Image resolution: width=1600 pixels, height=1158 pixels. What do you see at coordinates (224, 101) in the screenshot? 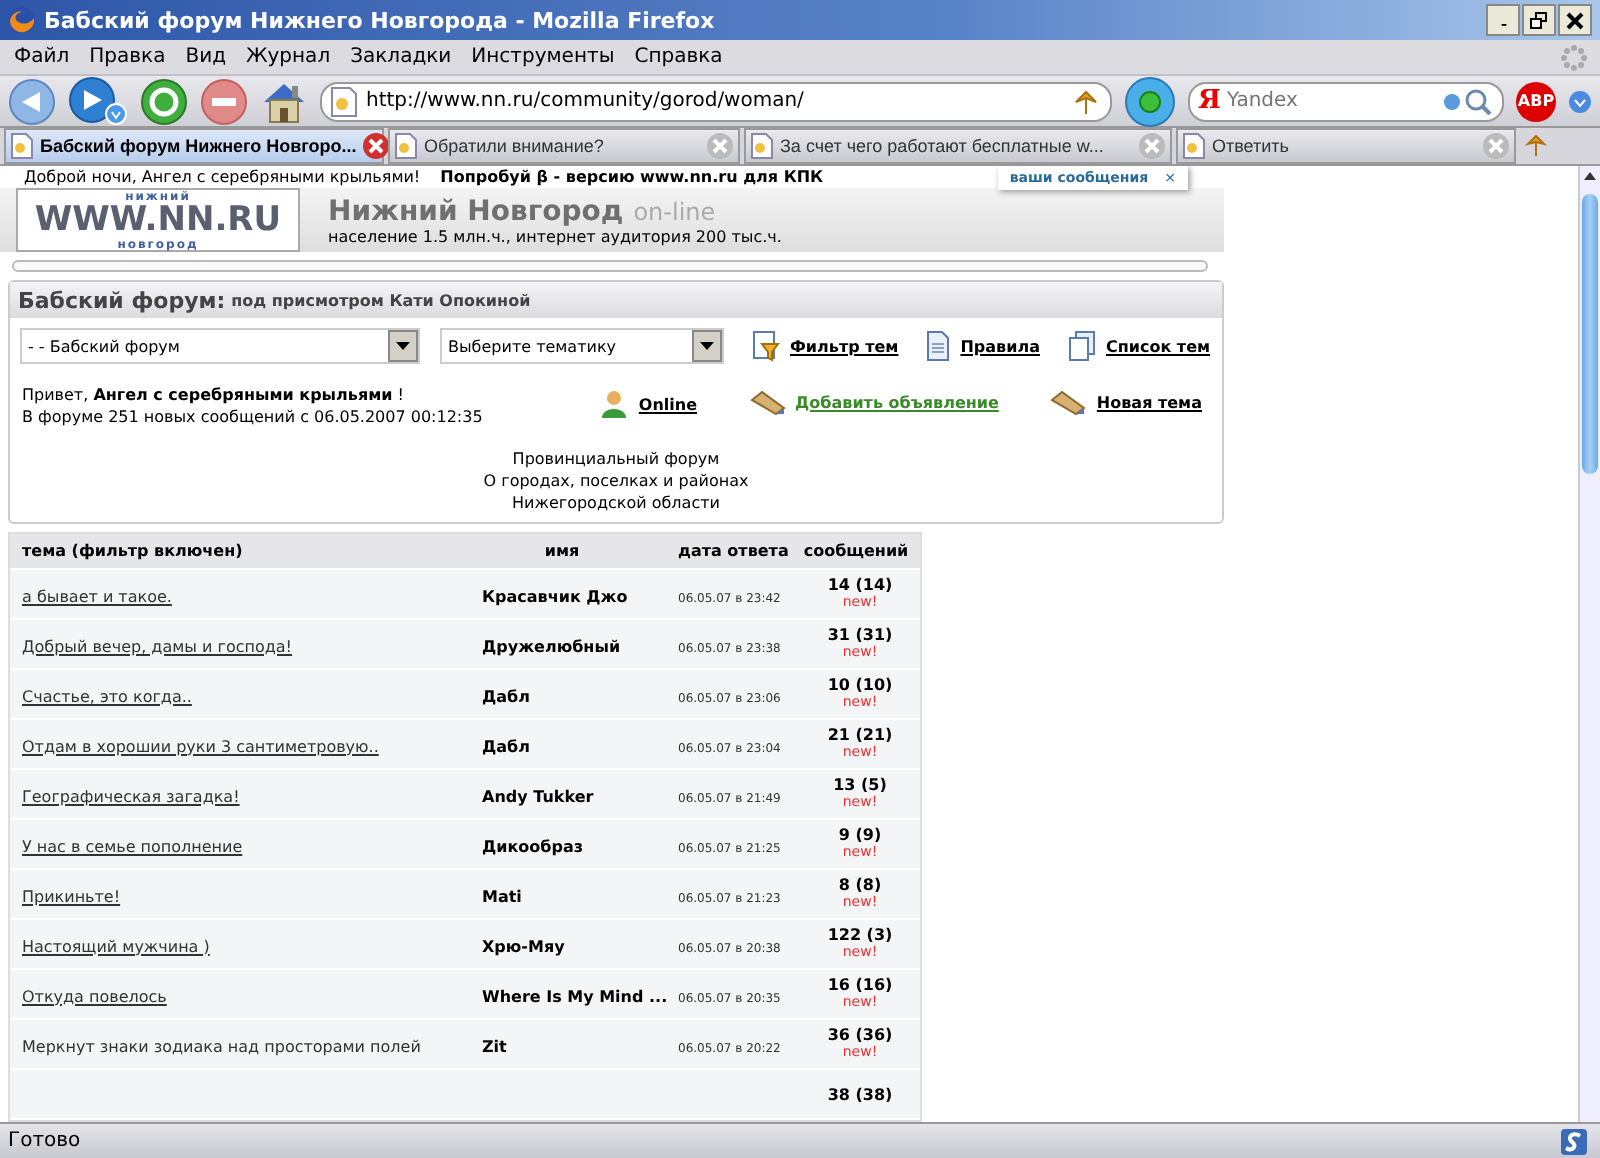
I see `stop-icon` at bounding box center [224, 101].